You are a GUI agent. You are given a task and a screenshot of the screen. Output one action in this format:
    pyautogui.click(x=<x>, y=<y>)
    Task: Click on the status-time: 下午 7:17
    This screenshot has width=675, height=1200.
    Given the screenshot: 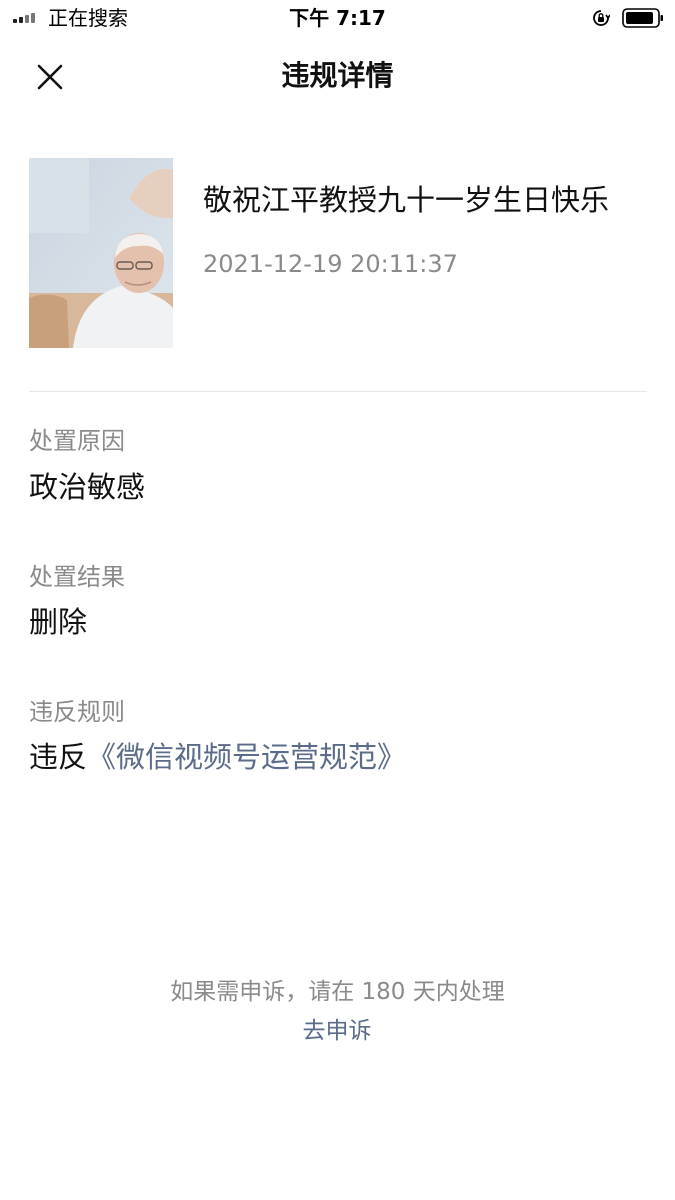 What is the action you would take?
    pyautogui.click(x=337, y=18)
    